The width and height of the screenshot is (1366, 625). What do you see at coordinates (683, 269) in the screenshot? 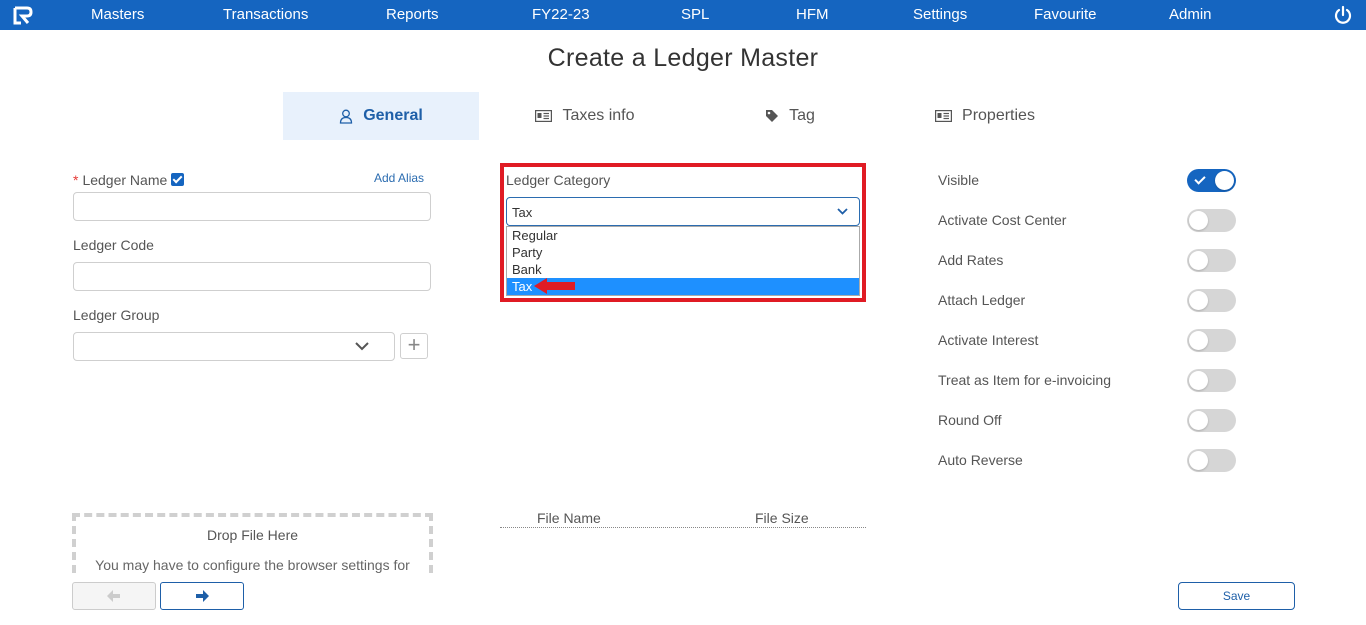
I see `option-bank: Bank` at bounding box center [683, 269].